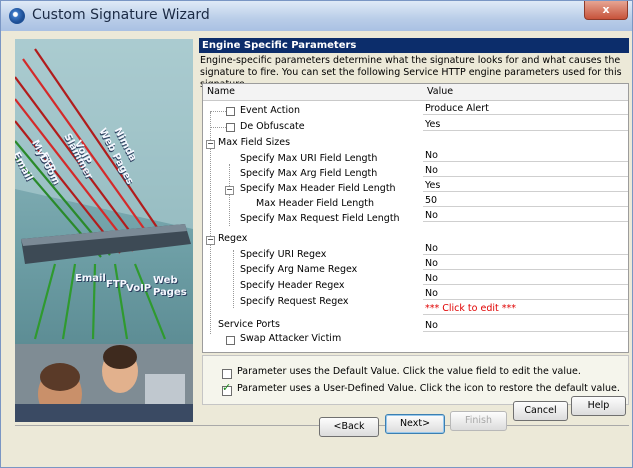 The image size is (633, 468). I want to click on window-title: Custom Signature Wizard, so click(121, 15).